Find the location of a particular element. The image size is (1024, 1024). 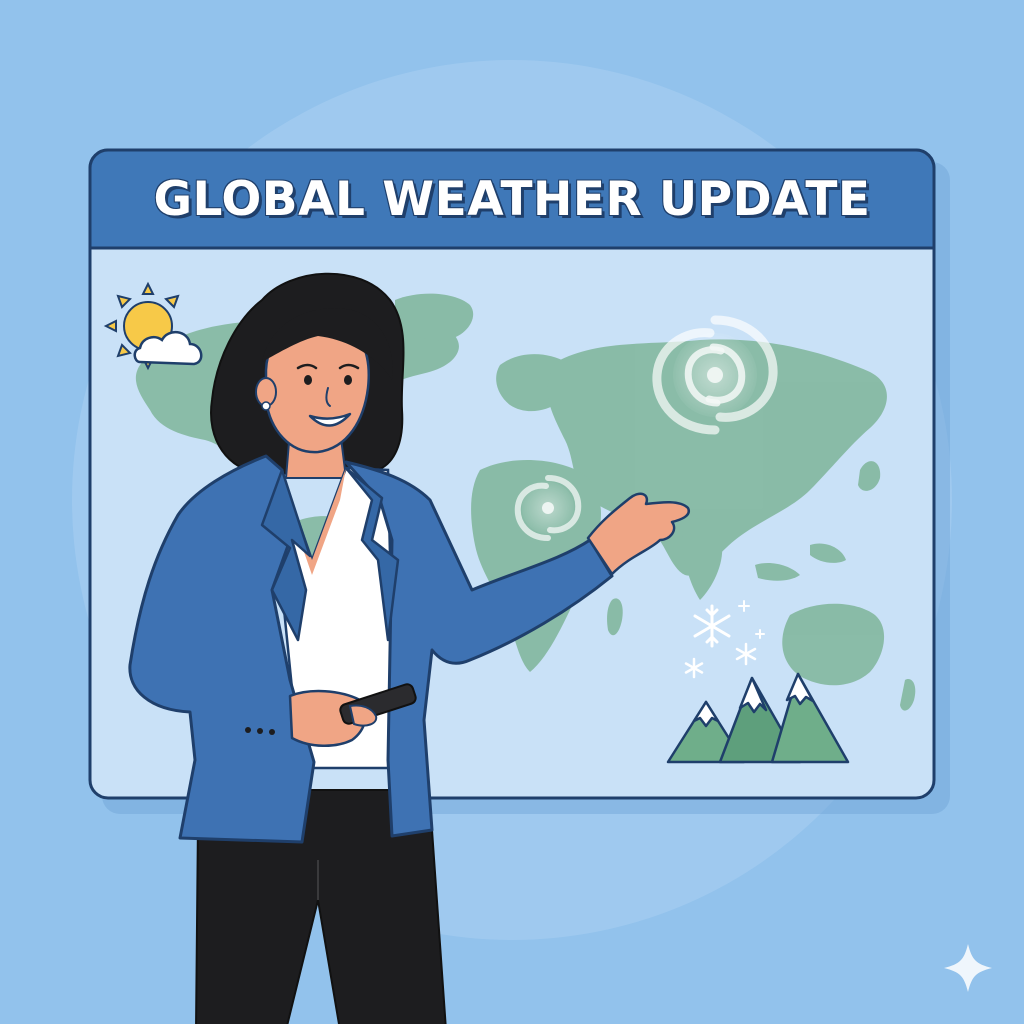

earring is located at coordinates (266, 406).